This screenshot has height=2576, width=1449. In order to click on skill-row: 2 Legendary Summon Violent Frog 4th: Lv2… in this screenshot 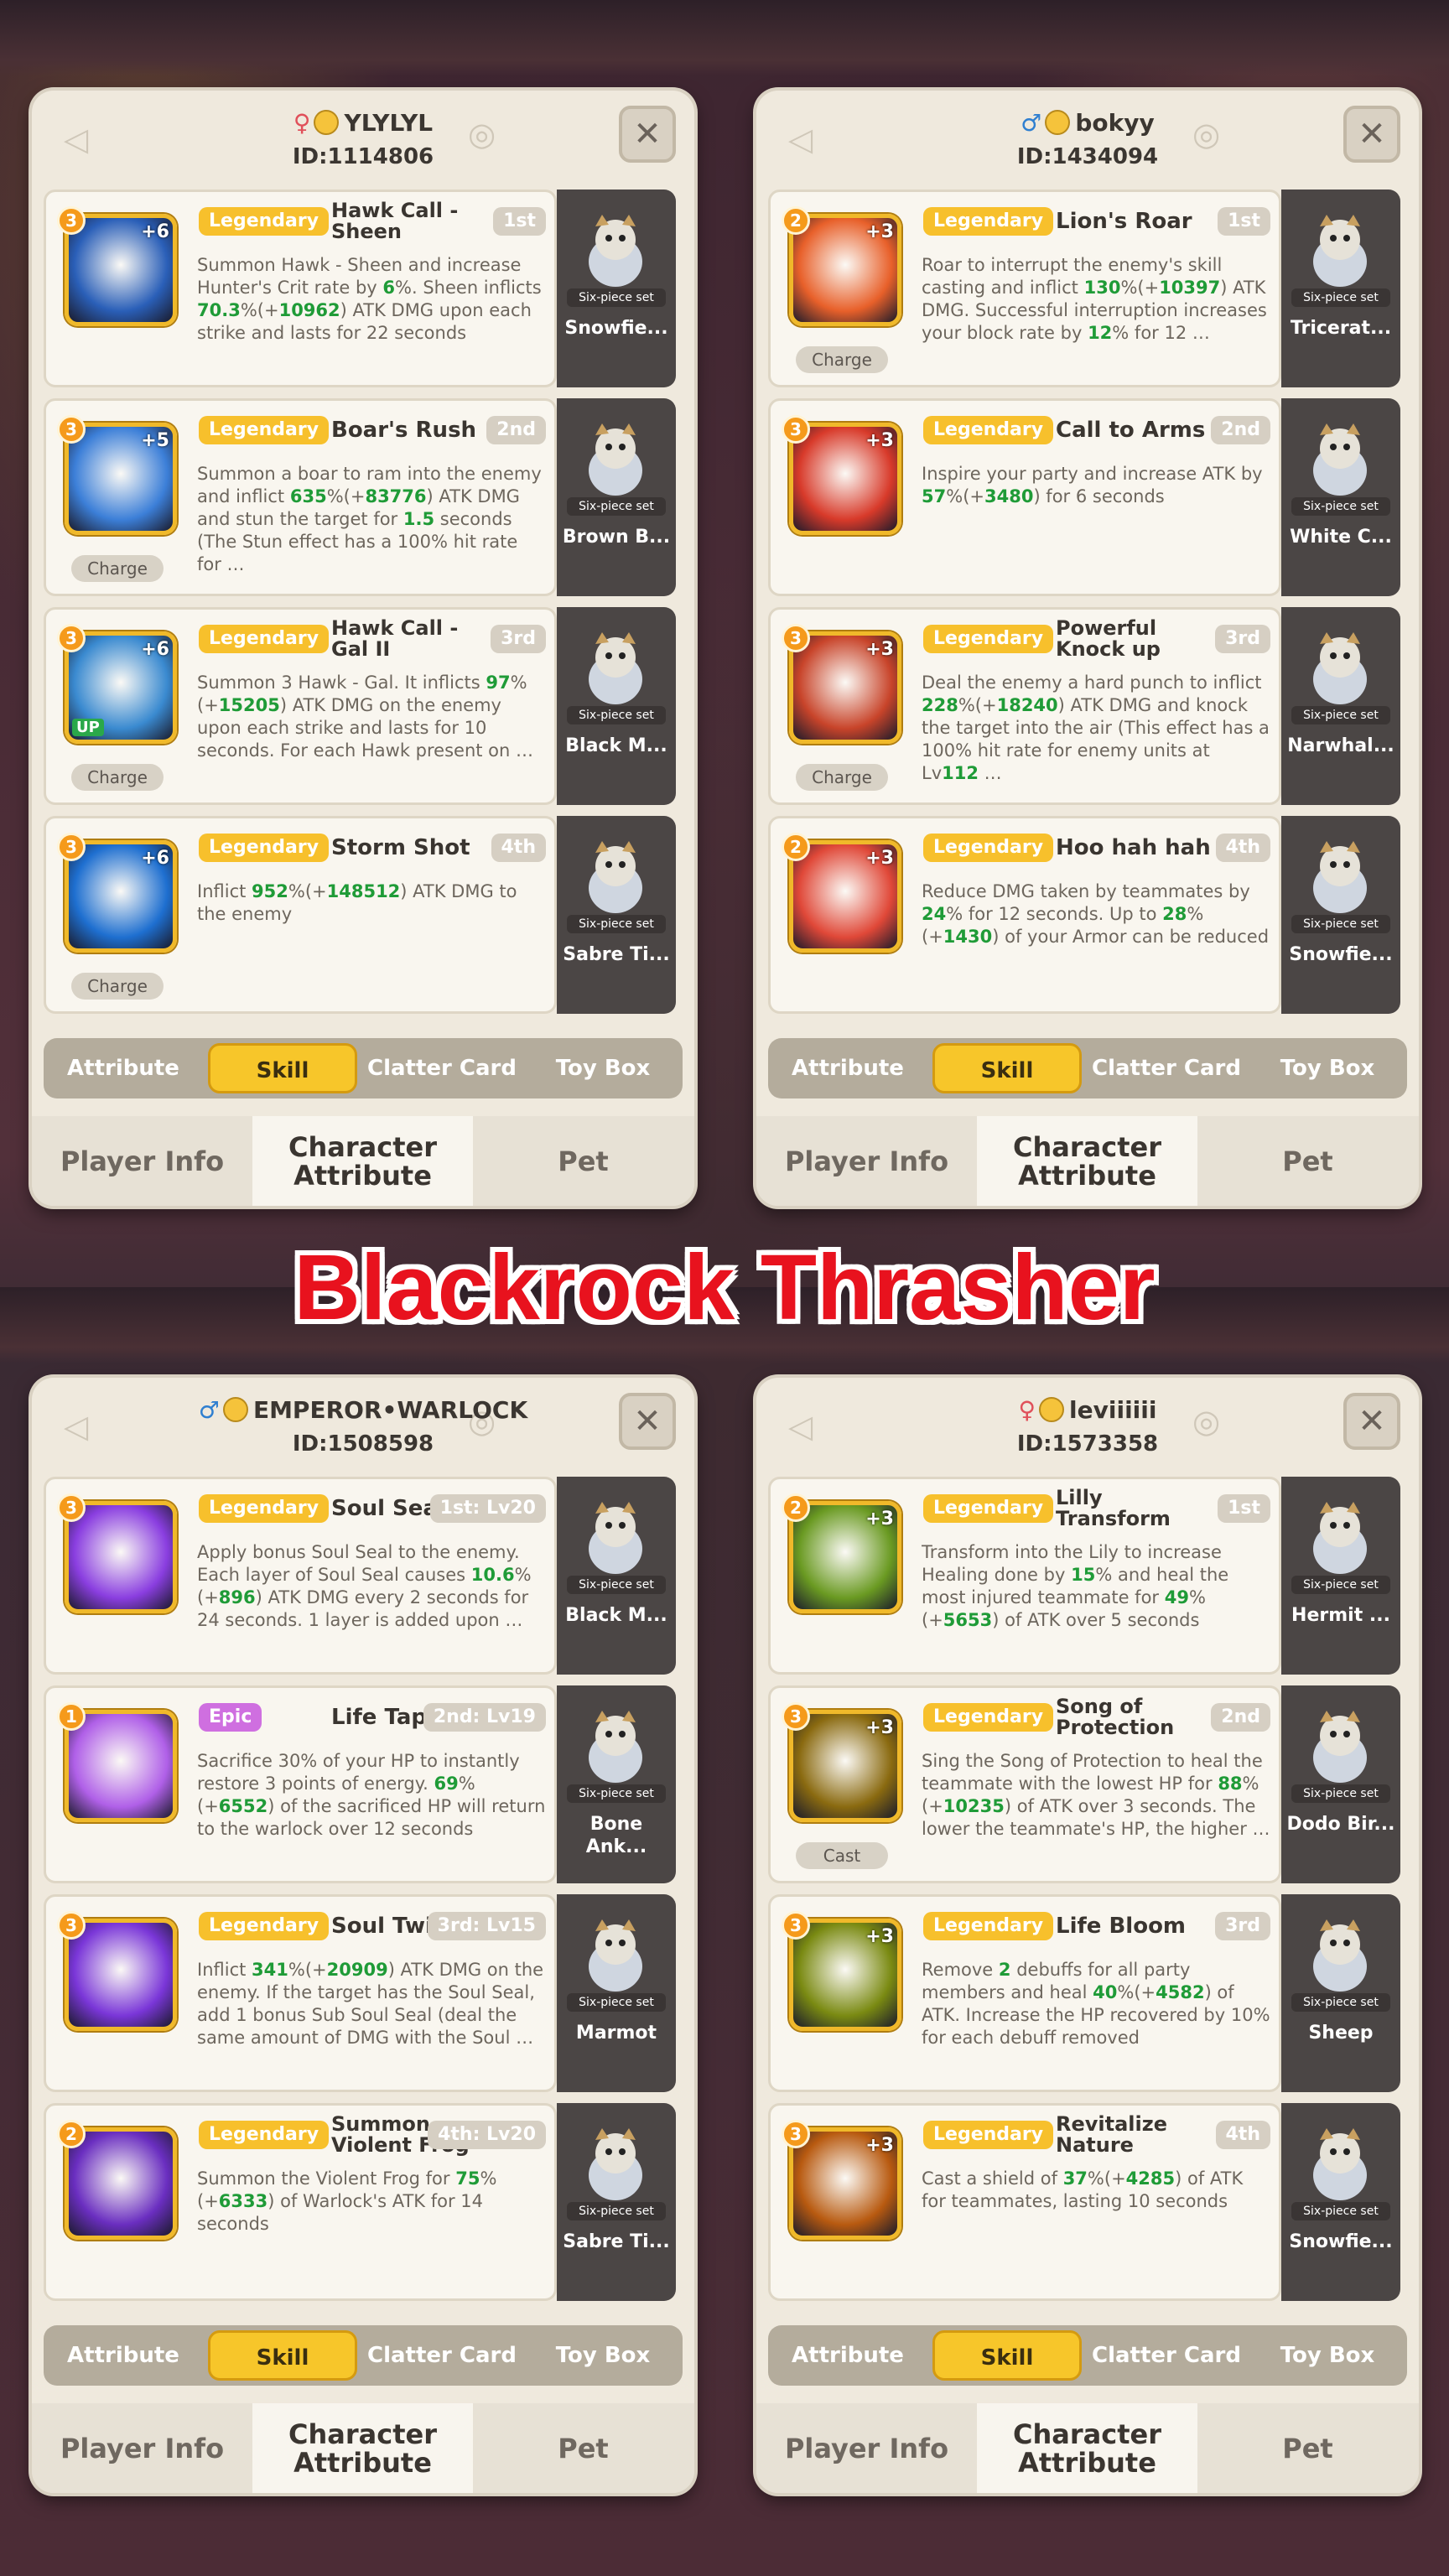, I will do `click(363, 2202)`.